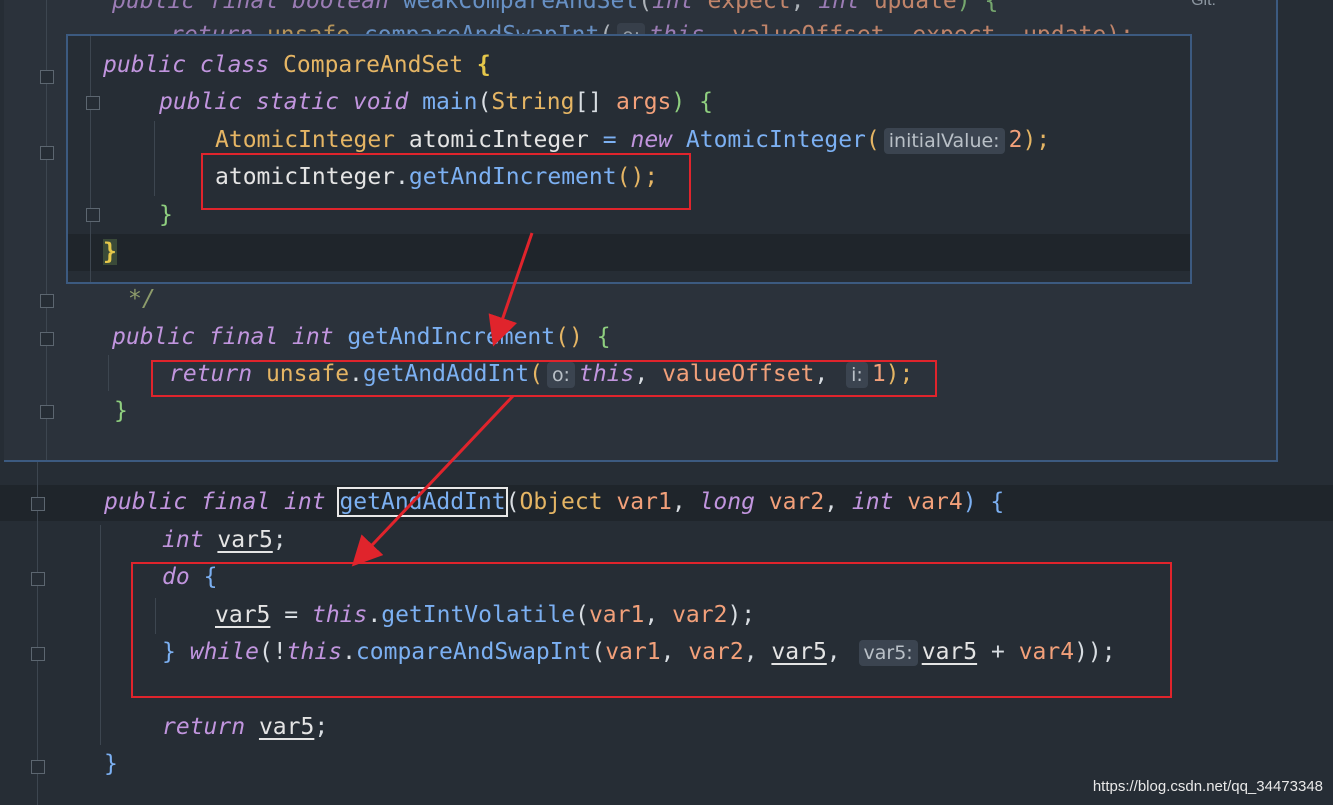 This screenshot has width=1333, height=805. What do you see at coordinates (935, 502) in the screenshot?
I see `param: var4` at bounding box center [935, 502].